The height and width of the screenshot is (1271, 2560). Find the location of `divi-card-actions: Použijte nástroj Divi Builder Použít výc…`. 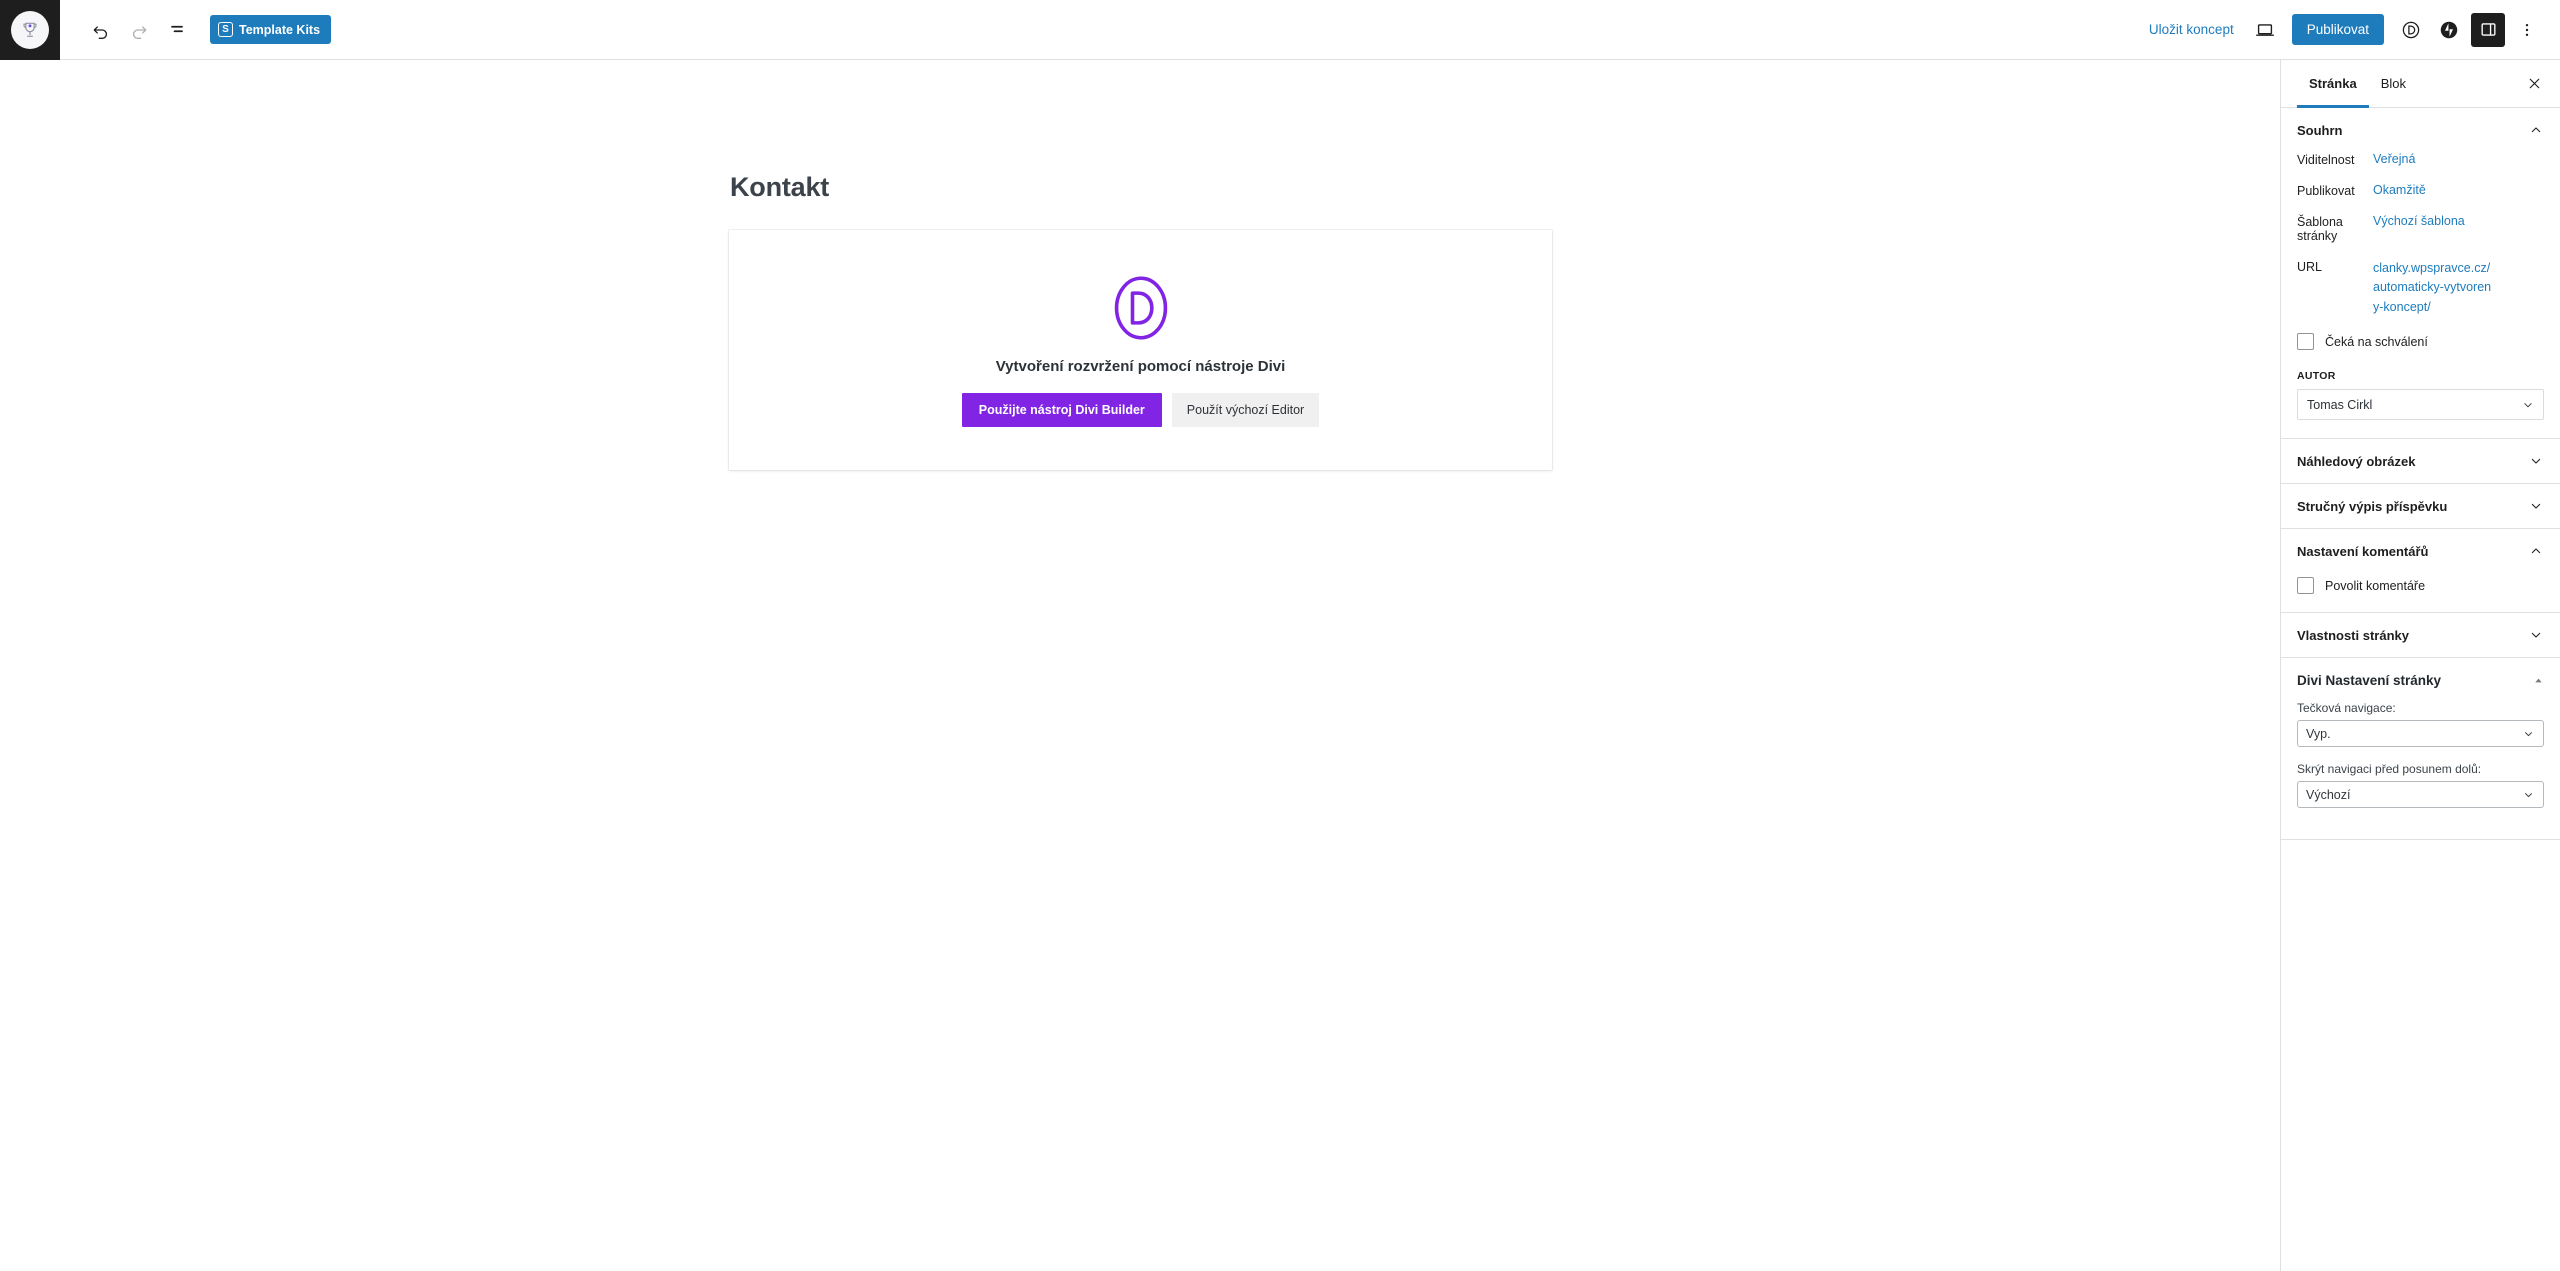

divi-card-actions: Použijte nástroj Divi Builder Použít výc… is located at coordinates (1140, 409).